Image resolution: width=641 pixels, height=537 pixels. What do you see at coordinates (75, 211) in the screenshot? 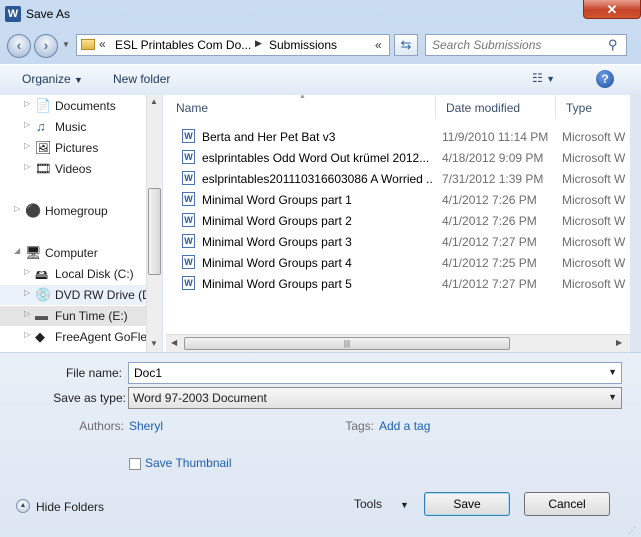
I see `nav-item-homegroup: ▷ ⚫ Homegroup` at bounding box center [75, 211].